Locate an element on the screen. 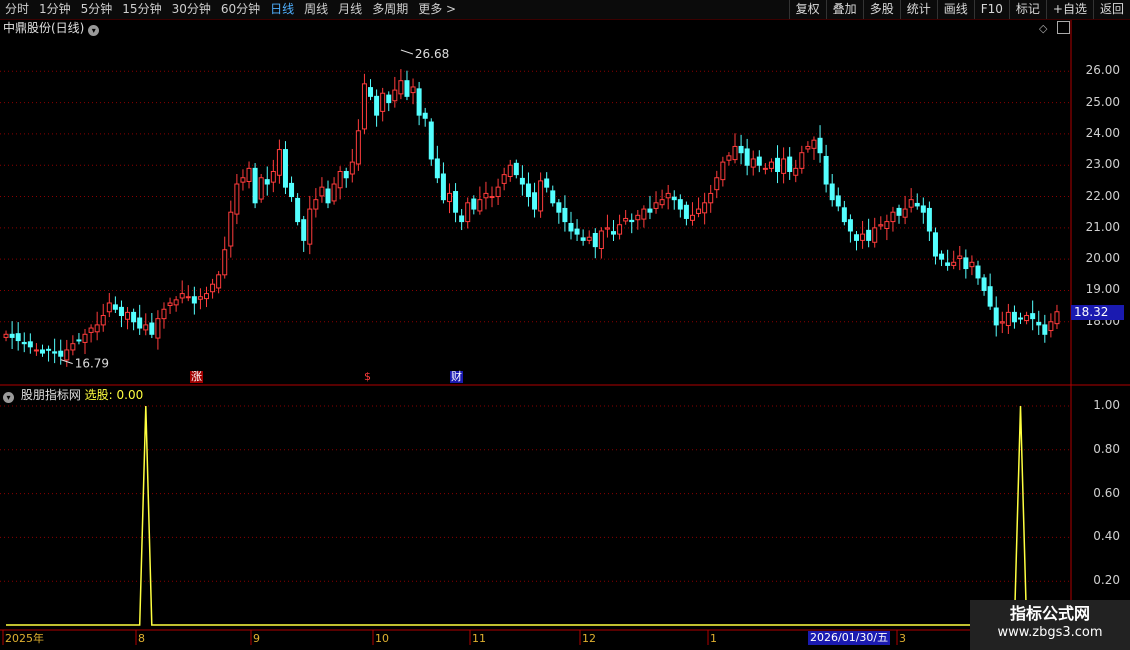 The image size is (1130, 650). price-tick-label: 24.00 is located at coordinates (1102, 132).